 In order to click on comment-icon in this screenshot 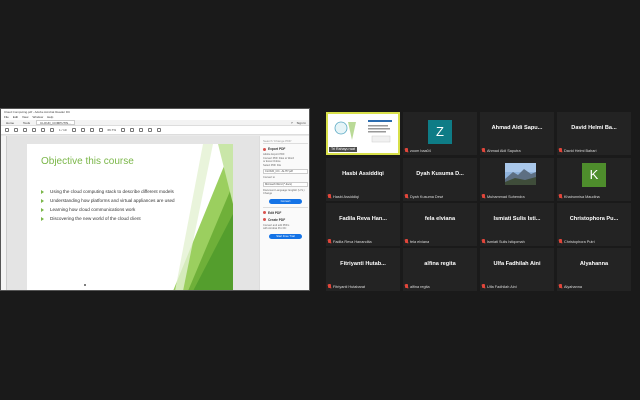, I will do `click(132, 130)`.